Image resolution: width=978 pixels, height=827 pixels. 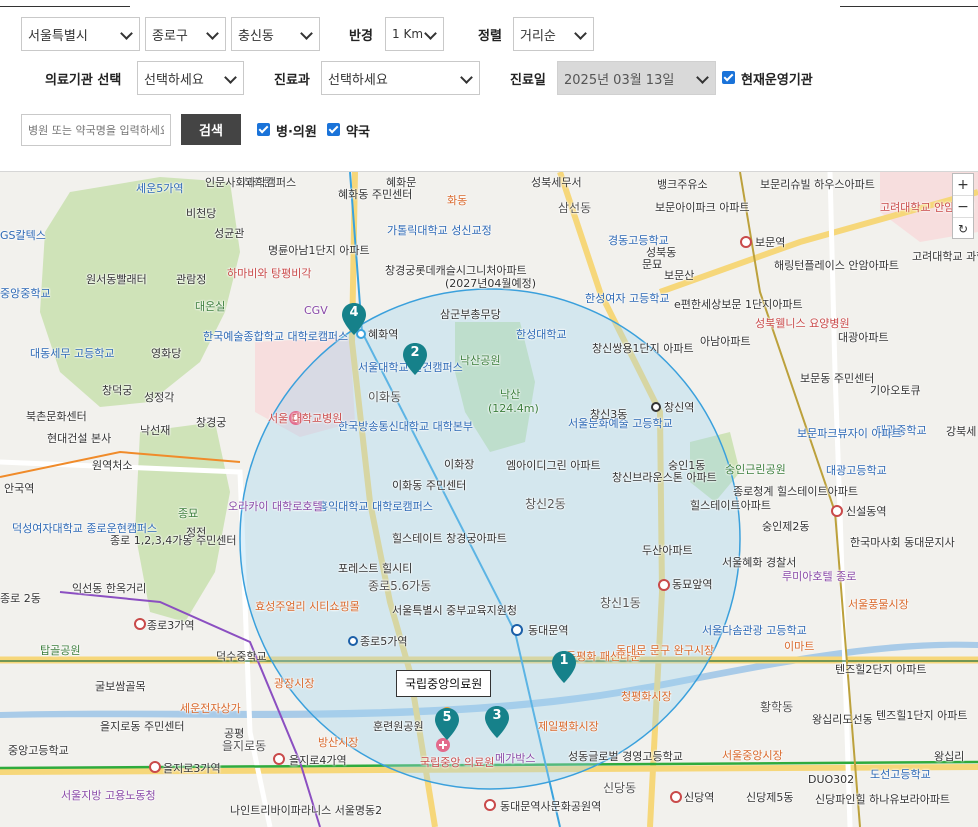 I want to click on place-label: 서울풍물시장, so click(x=878, y=604).